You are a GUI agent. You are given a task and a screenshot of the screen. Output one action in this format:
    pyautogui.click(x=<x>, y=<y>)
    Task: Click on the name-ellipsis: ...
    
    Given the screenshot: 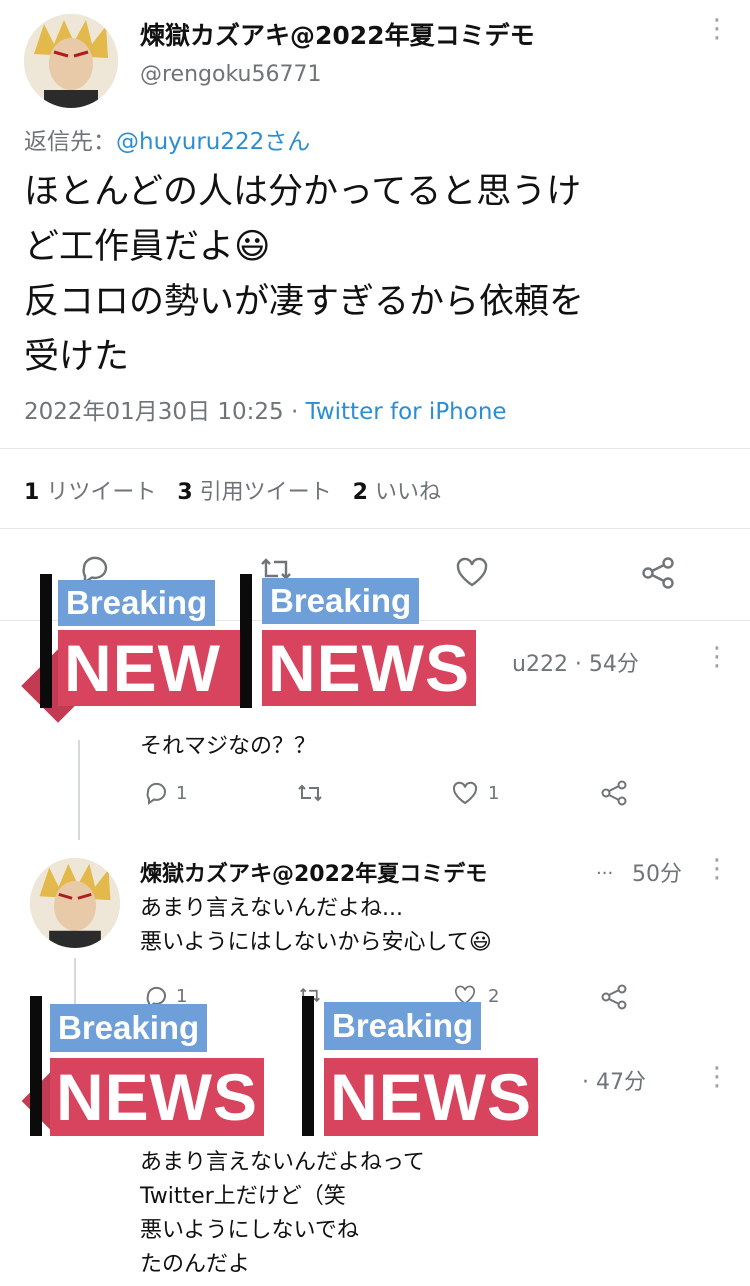 What is the action you would take?
    pyautogui.click(x=605, y=868)
    